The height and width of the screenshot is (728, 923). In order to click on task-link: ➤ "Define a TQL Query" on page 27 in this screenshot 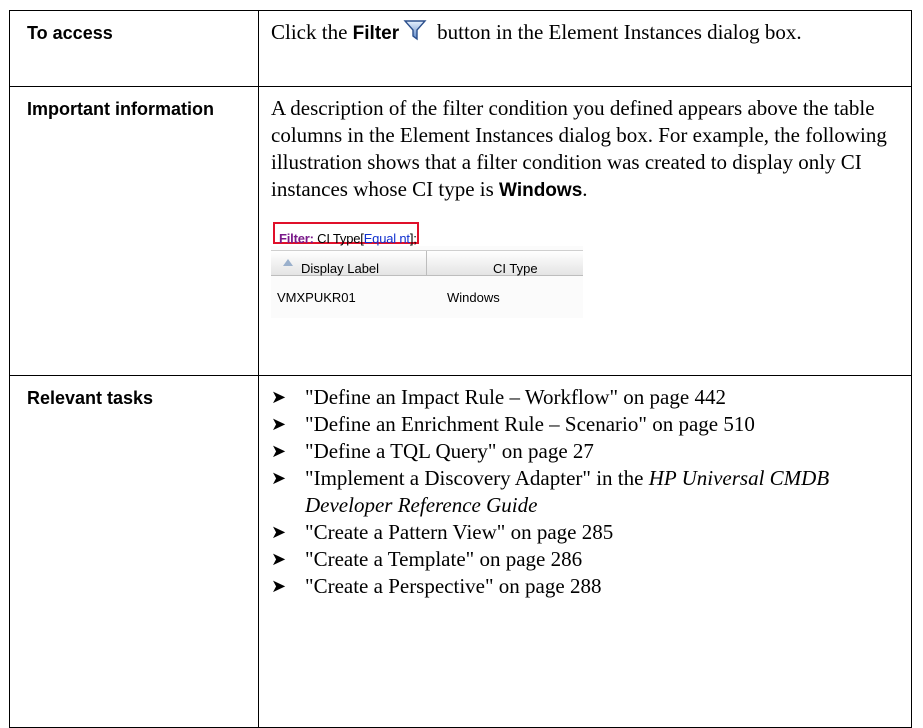, I will do `click(586, 451)`.